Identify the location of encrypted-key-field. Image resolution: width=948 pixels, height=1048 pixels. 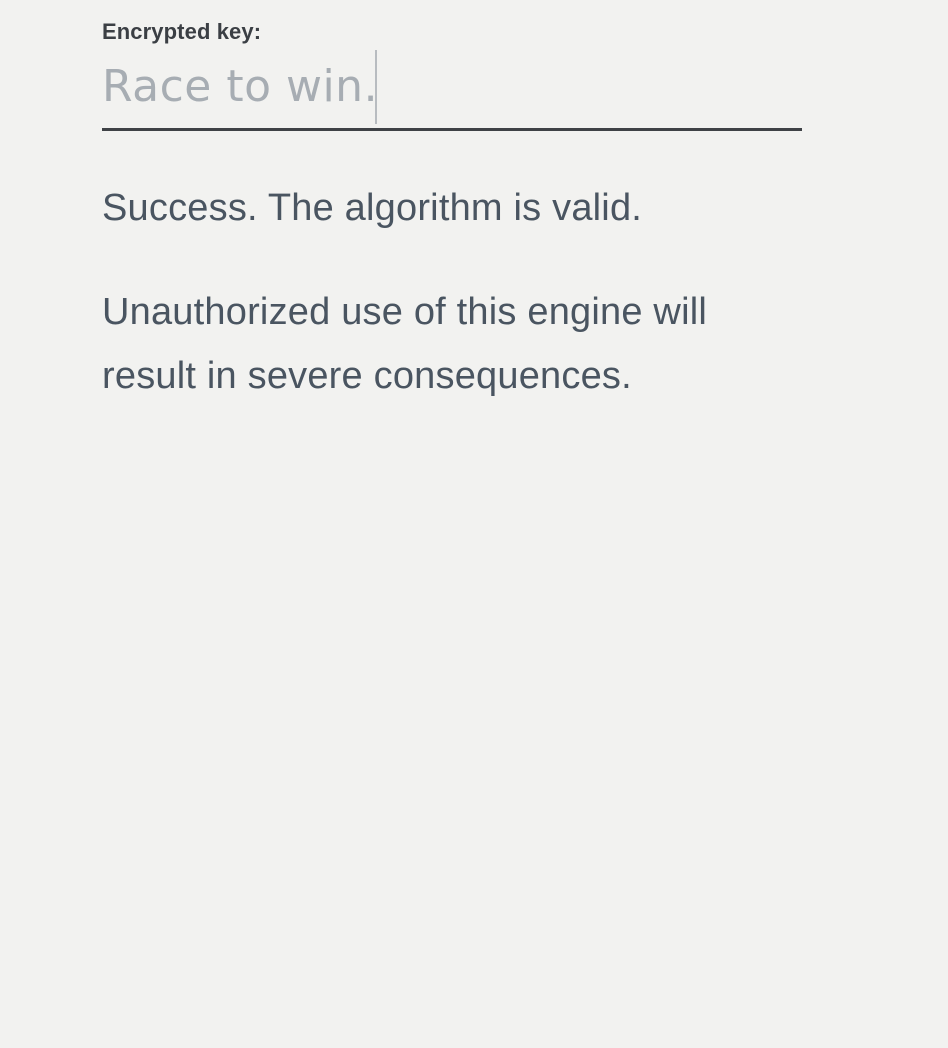
(452, 90).